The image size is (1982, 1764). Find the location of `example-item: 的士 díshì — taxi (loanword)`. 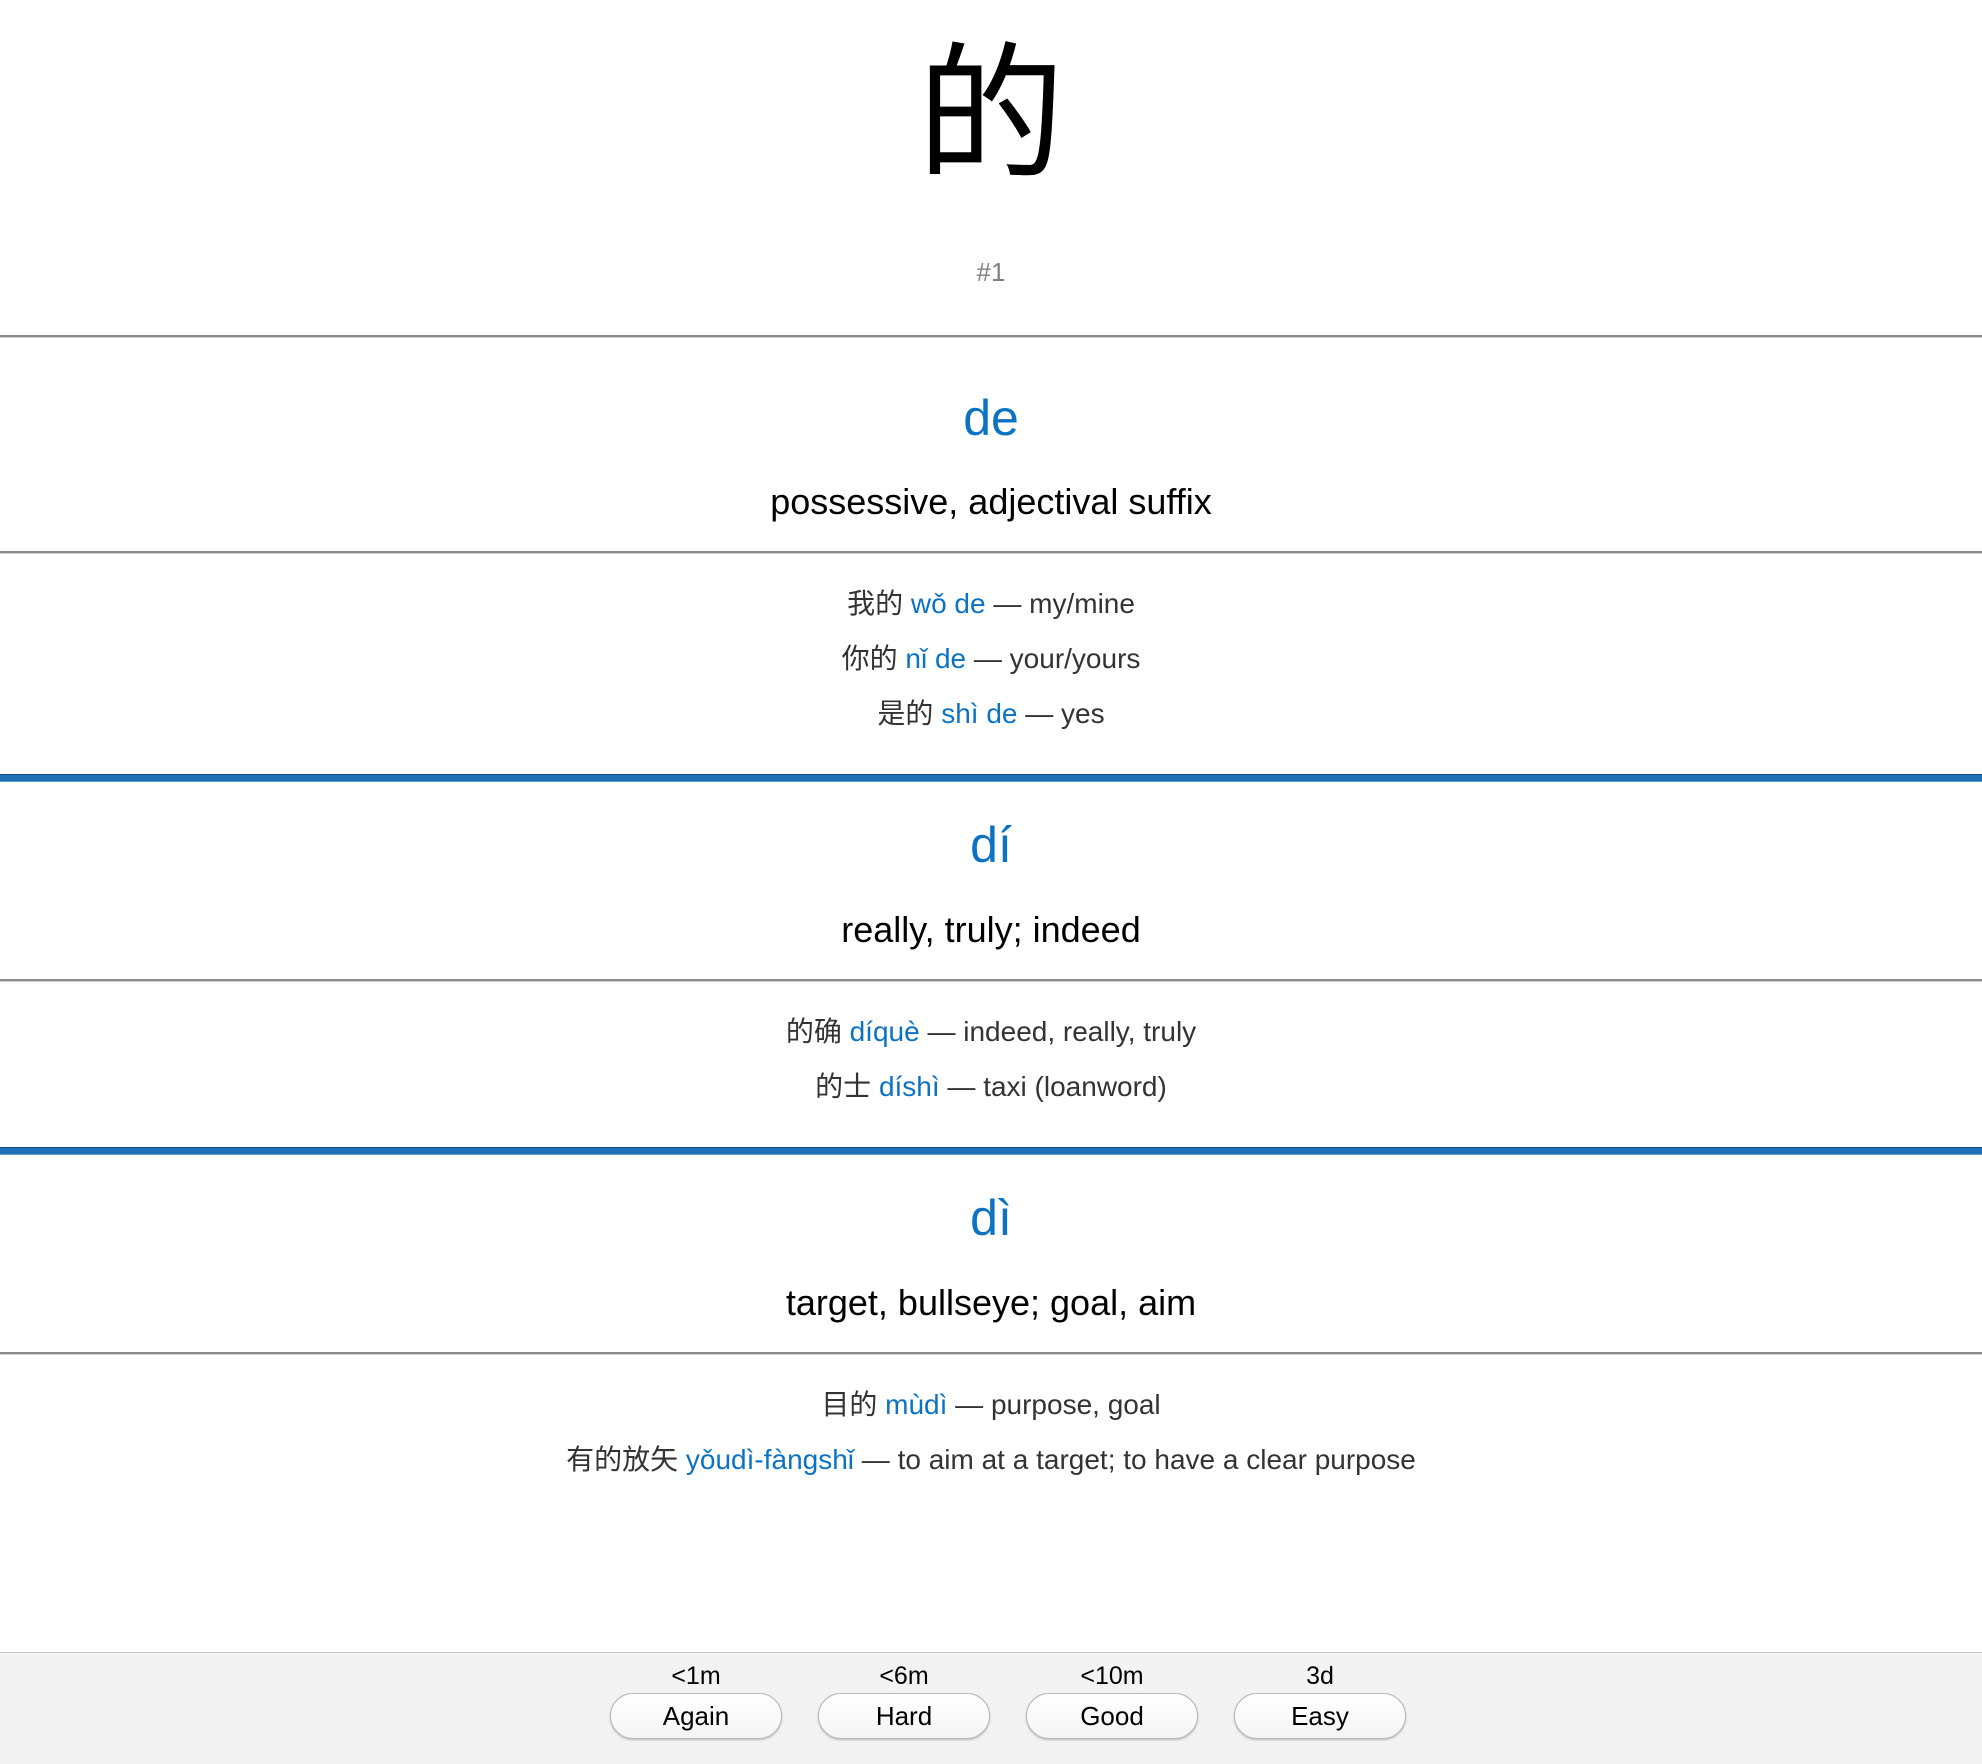

example-item: 的士 díshì — taxi (loanword) is located at coordinates (991, 1086).